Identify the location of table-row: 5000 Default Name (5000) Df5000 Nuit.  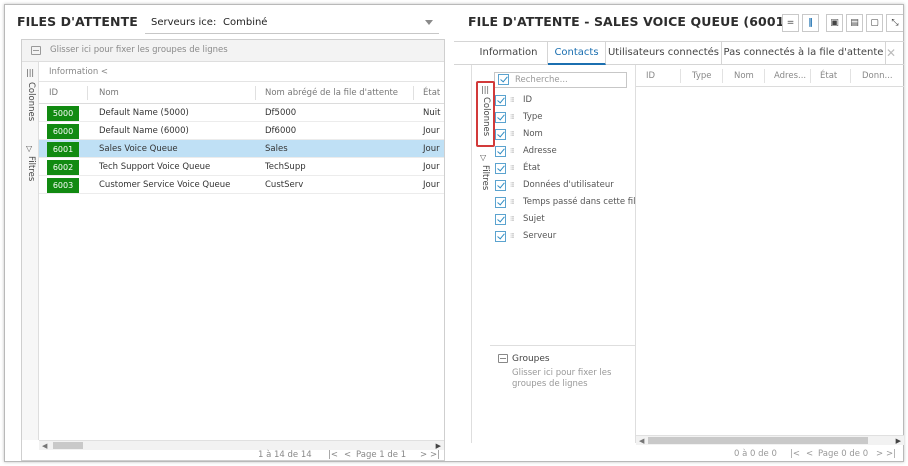
(241, 113).